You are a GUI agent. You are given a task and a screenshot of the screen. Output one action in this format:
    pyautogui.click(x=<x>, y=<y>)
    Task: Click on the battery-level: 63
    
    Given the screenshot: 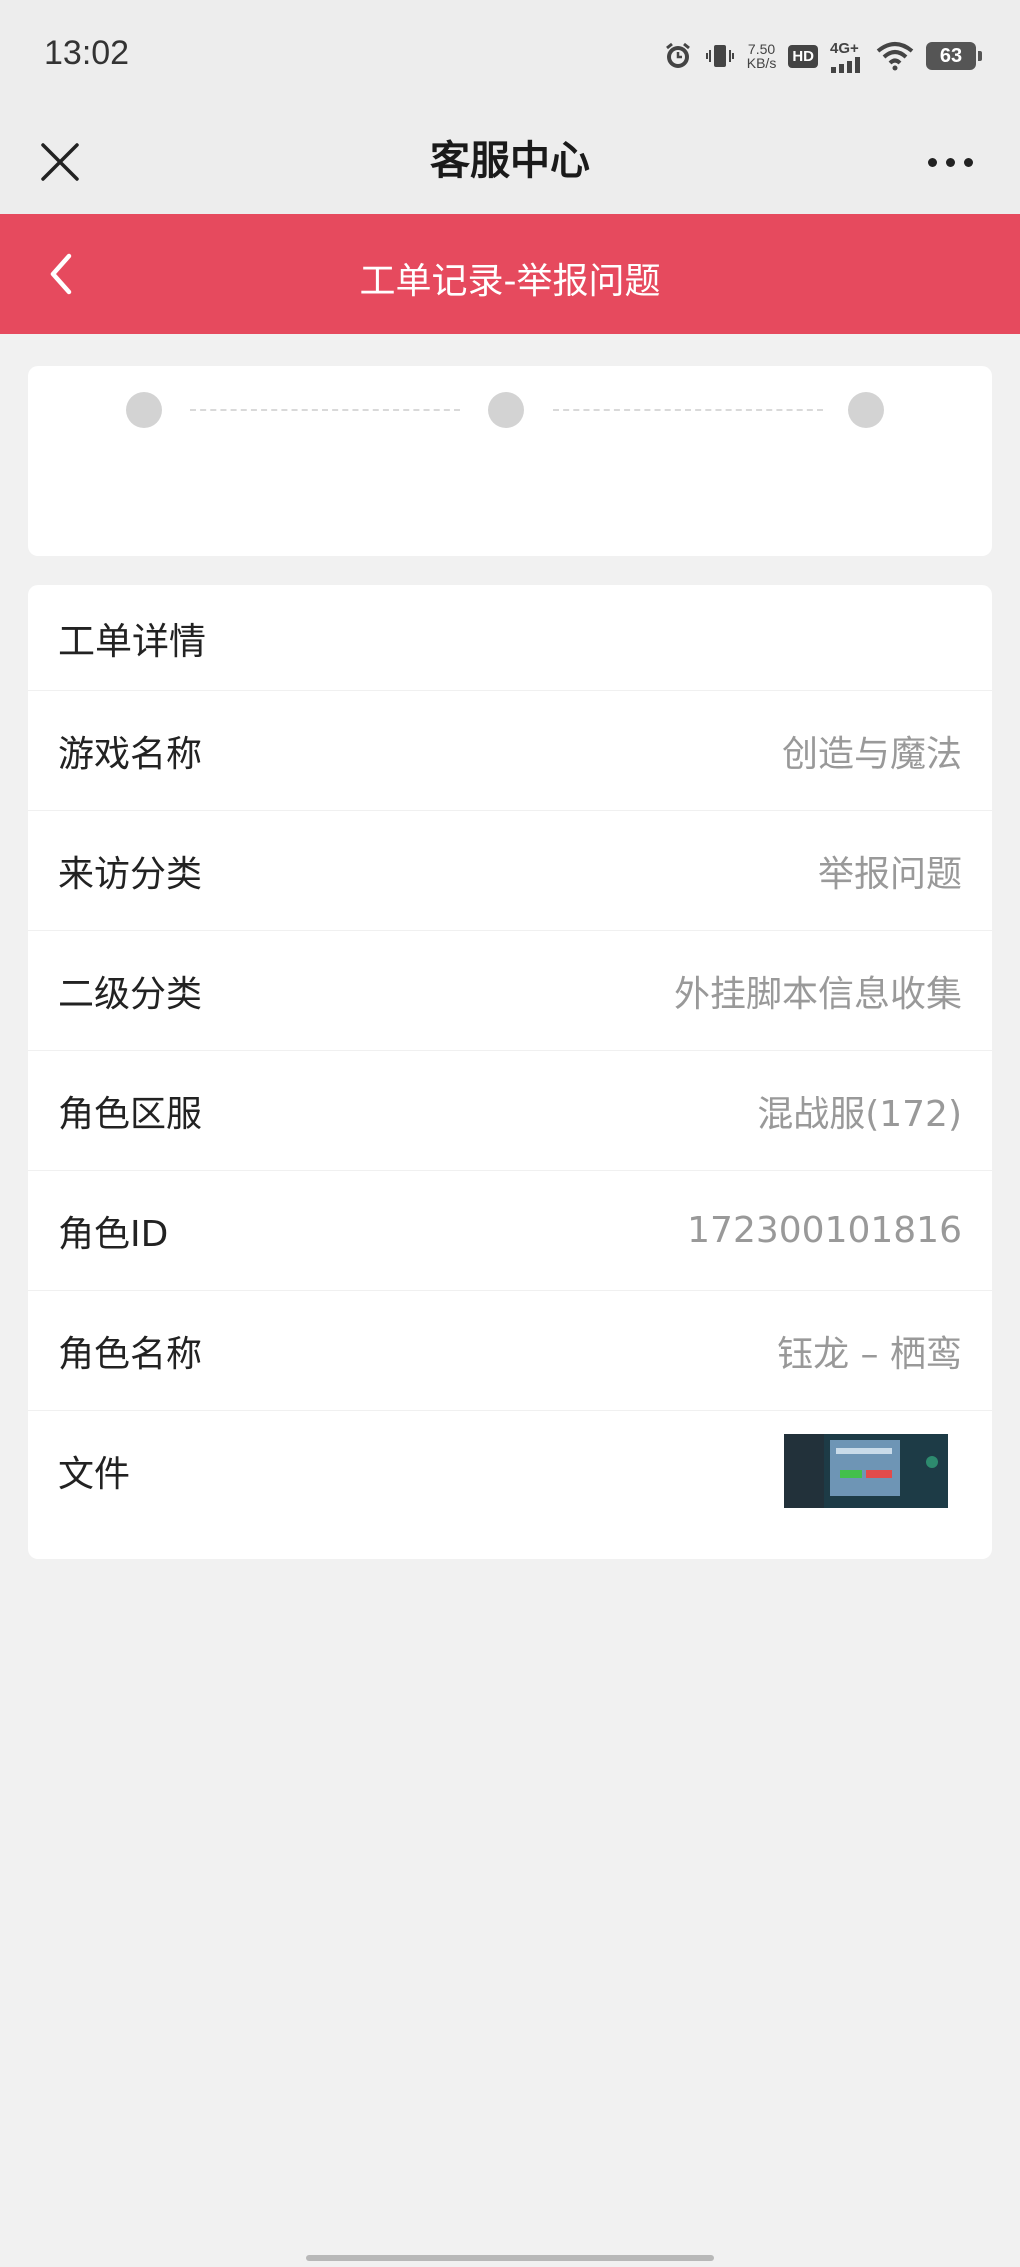 What is the action you would take?
    pyautogui.click(x=951, y=55)
    